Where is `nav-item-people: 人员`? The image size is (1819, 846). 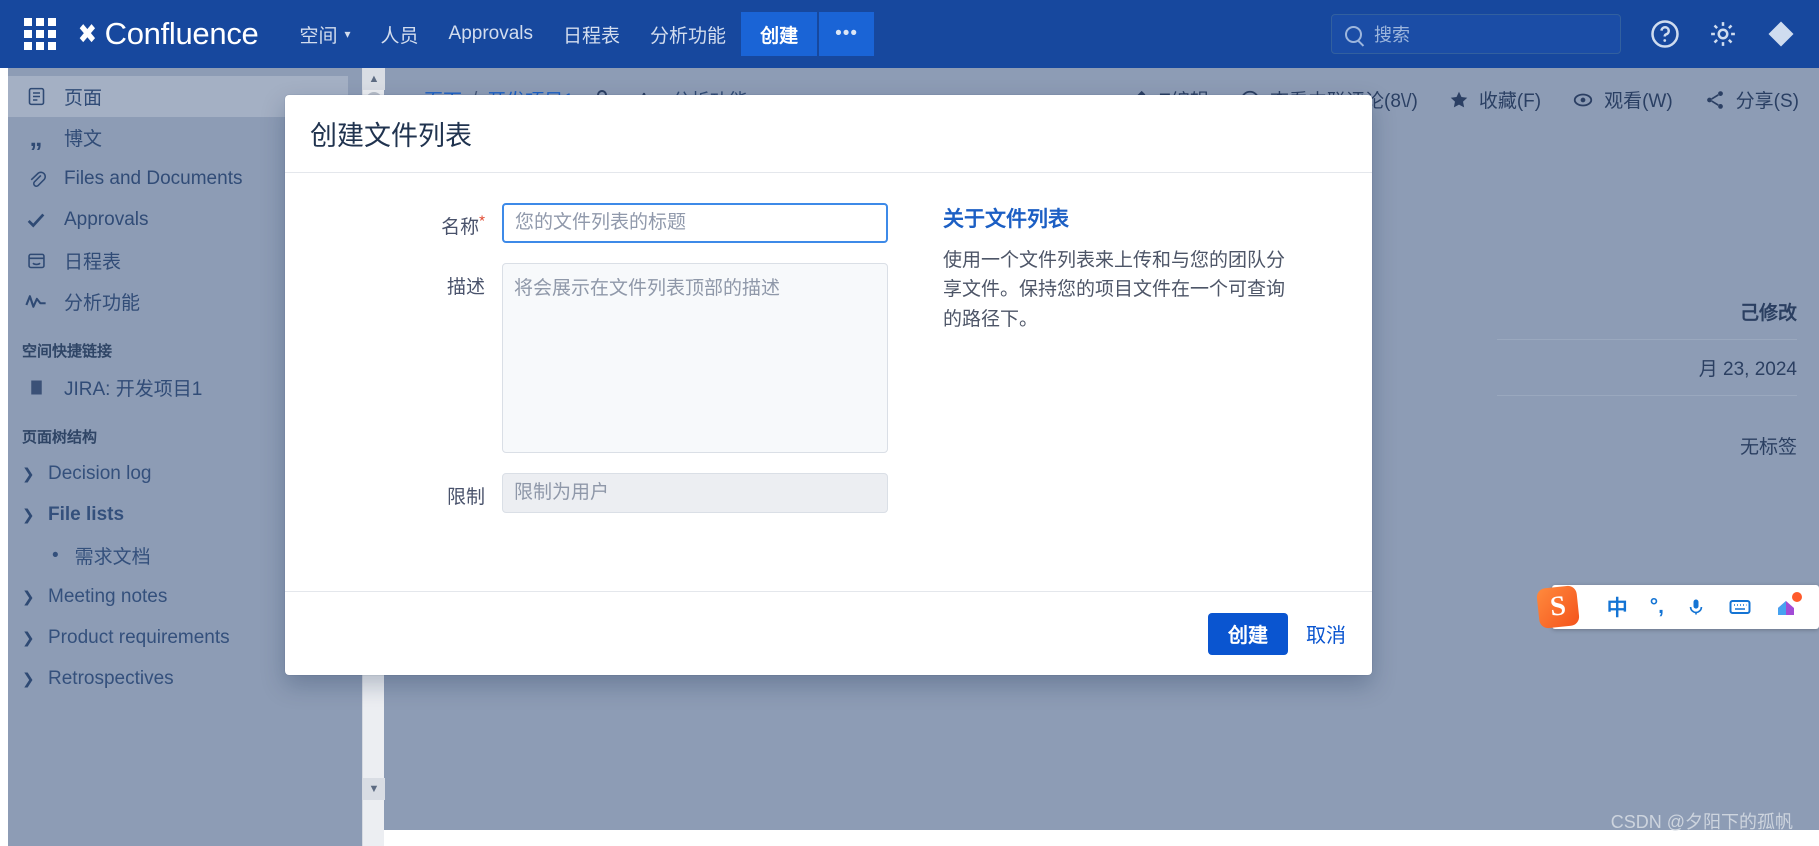 nav-item-people: 人员 is located at coordinates (400, 34).